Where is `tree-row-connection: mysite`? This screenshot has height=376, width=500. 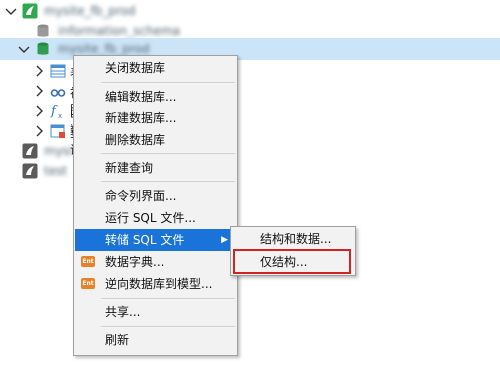 tree-row-connection: mysite is located at coordinates (36, 151).